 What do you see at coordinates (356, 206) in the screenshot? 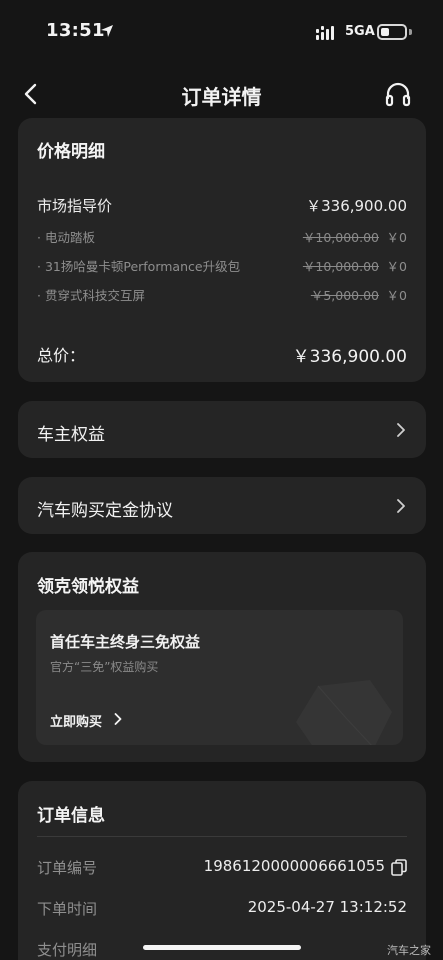
I see `msrp-value: ￥336,900.00` at bounding box center [356, 206].